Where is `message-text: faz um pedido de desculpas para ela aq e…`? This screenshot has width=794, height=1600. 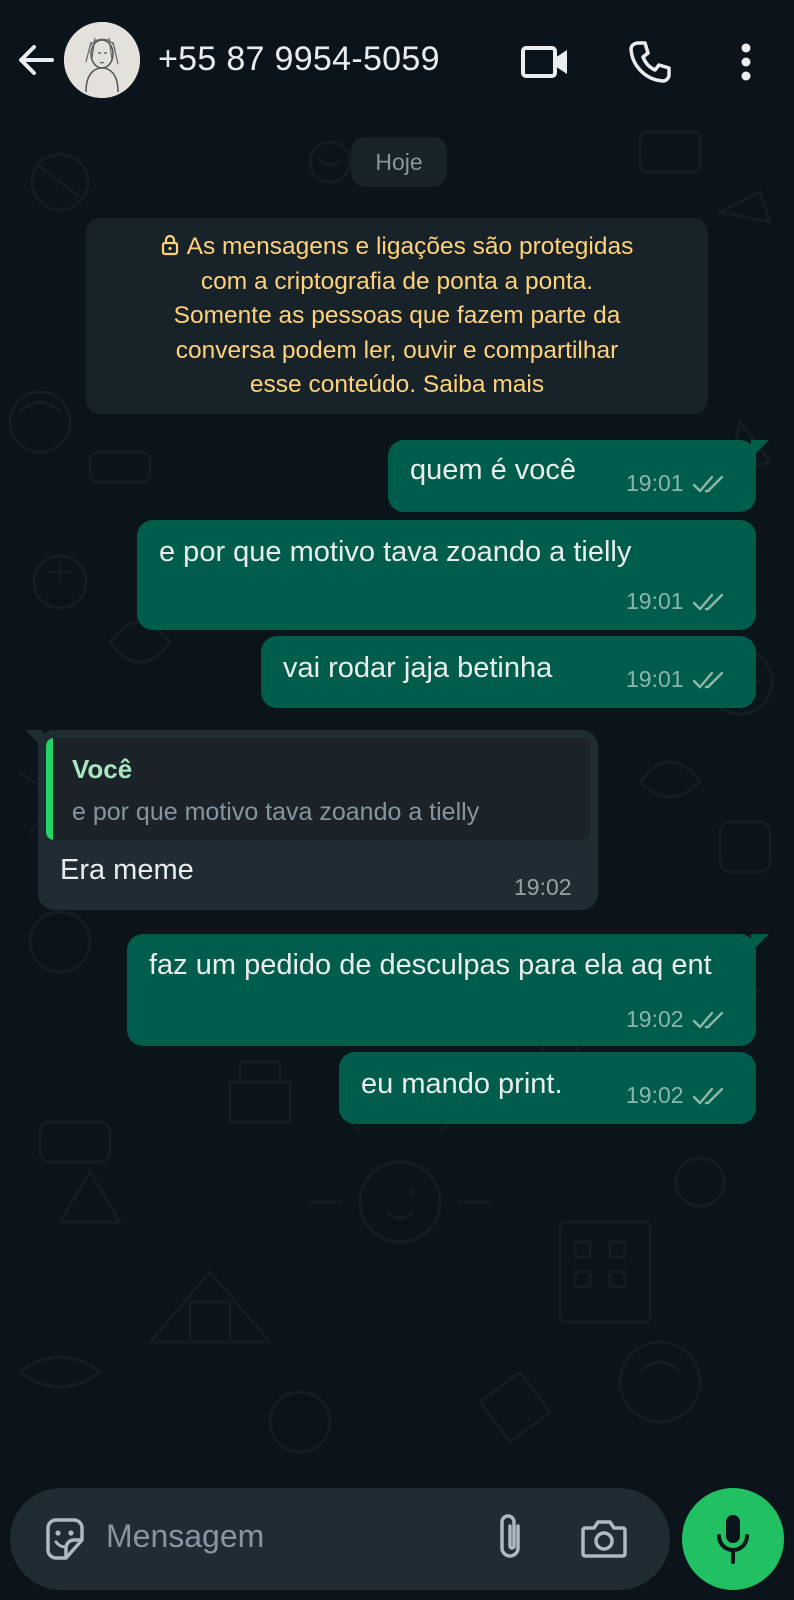 message-text: faz um pedido de desculpas para ela aq e… is located at coordinates (430, 965).